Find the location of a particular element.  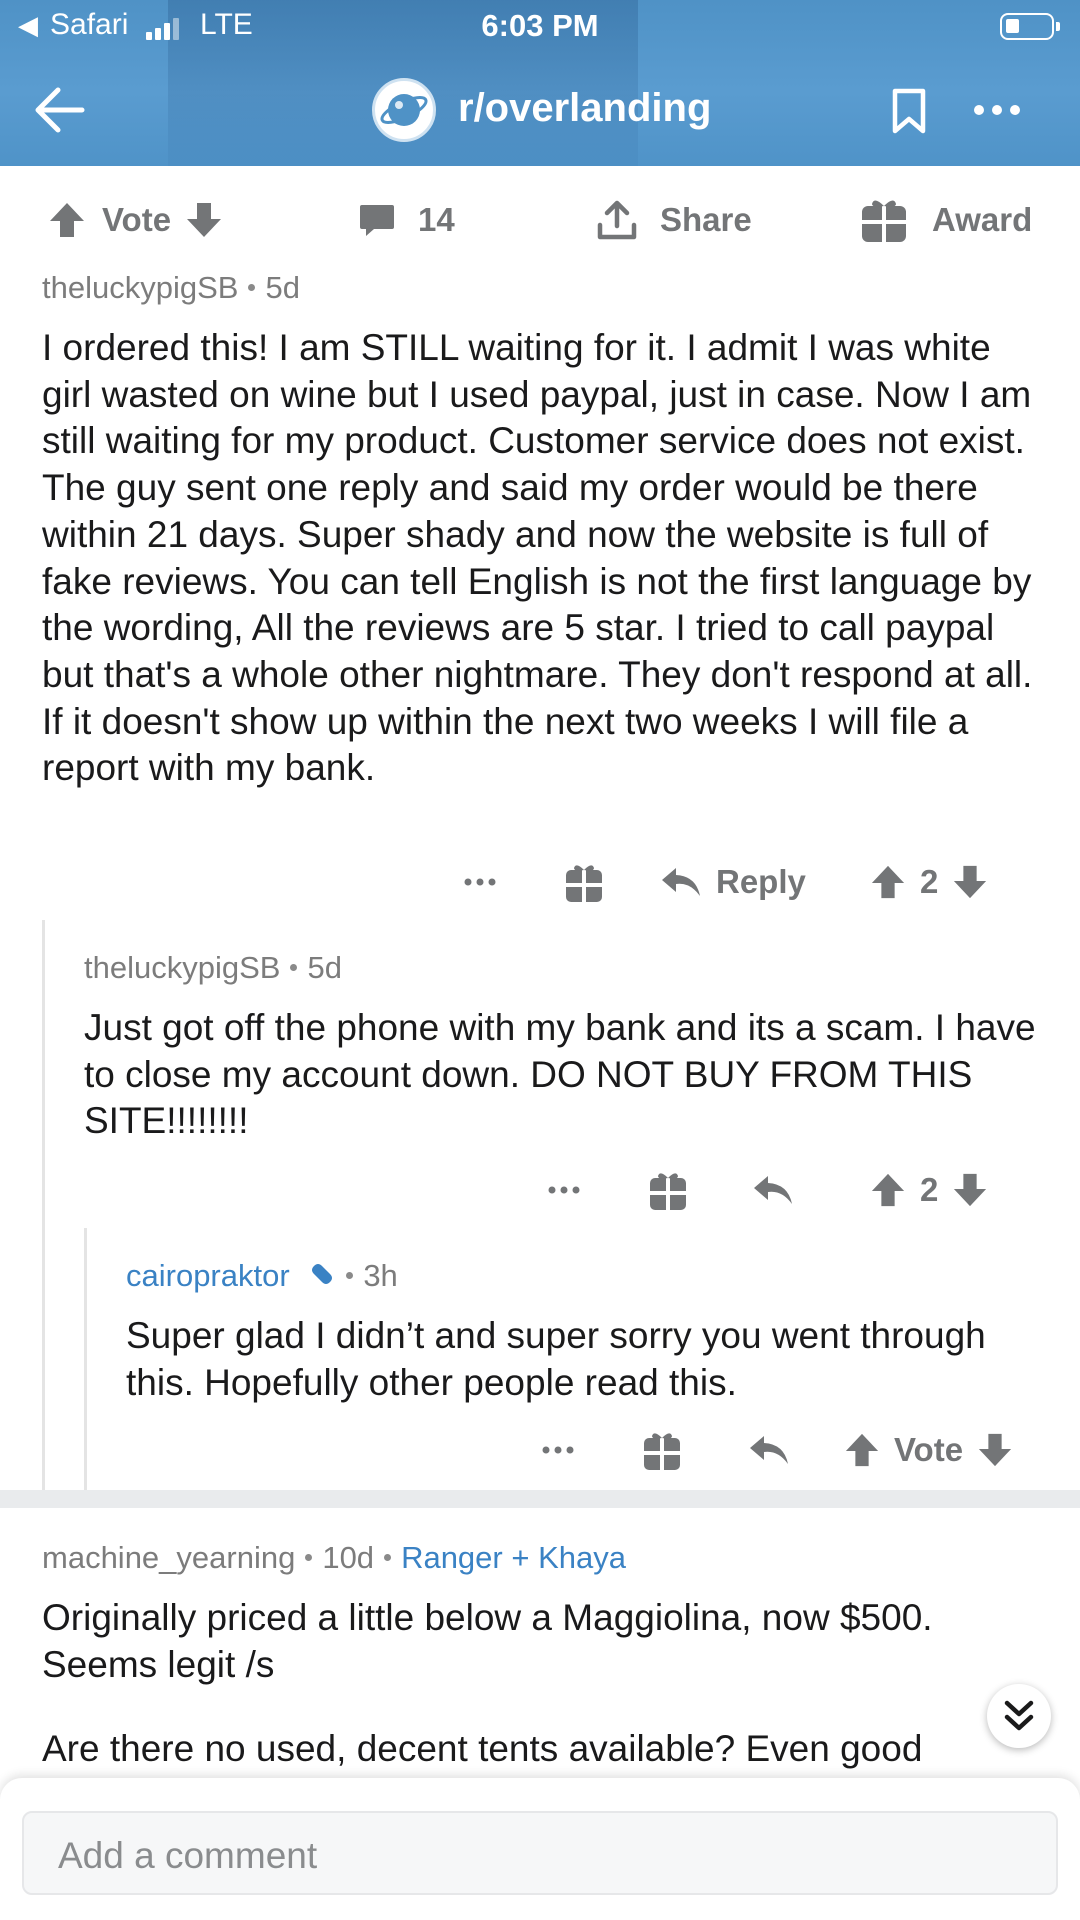

comment-meta: machine_yearning 10d Ranger + Khaya is located at coordinates (334, 1558).